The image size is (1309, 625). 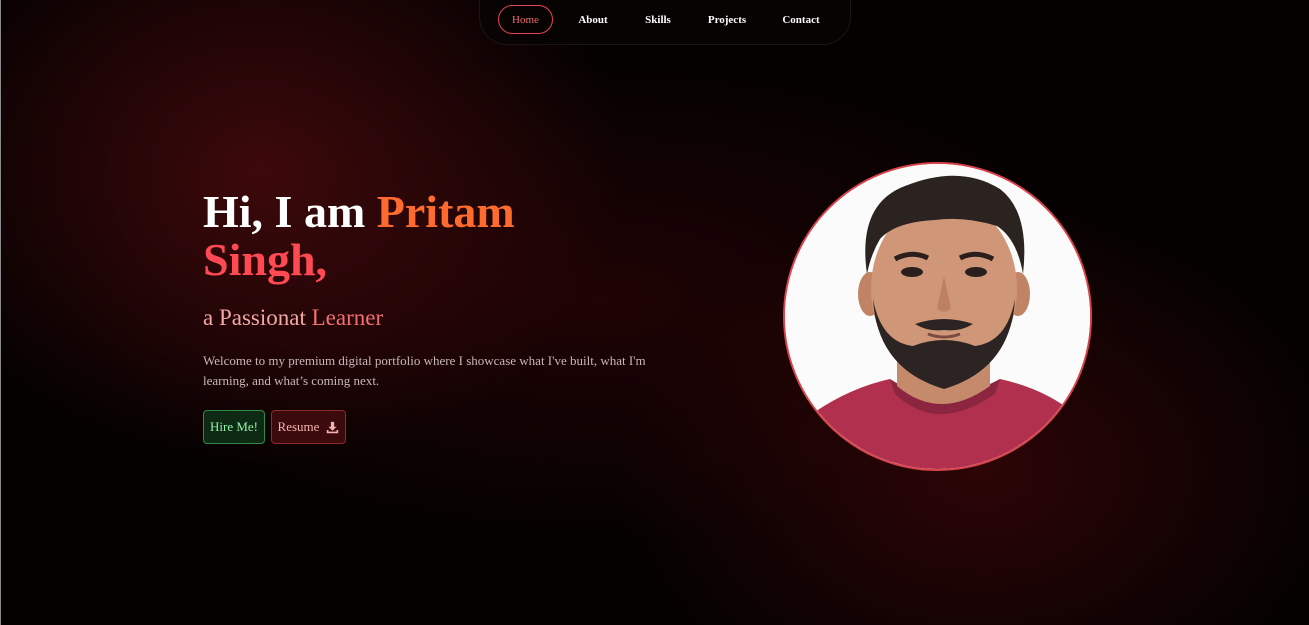 I want to click on subtitle-accent: Learner, so click(x=347, y=317).